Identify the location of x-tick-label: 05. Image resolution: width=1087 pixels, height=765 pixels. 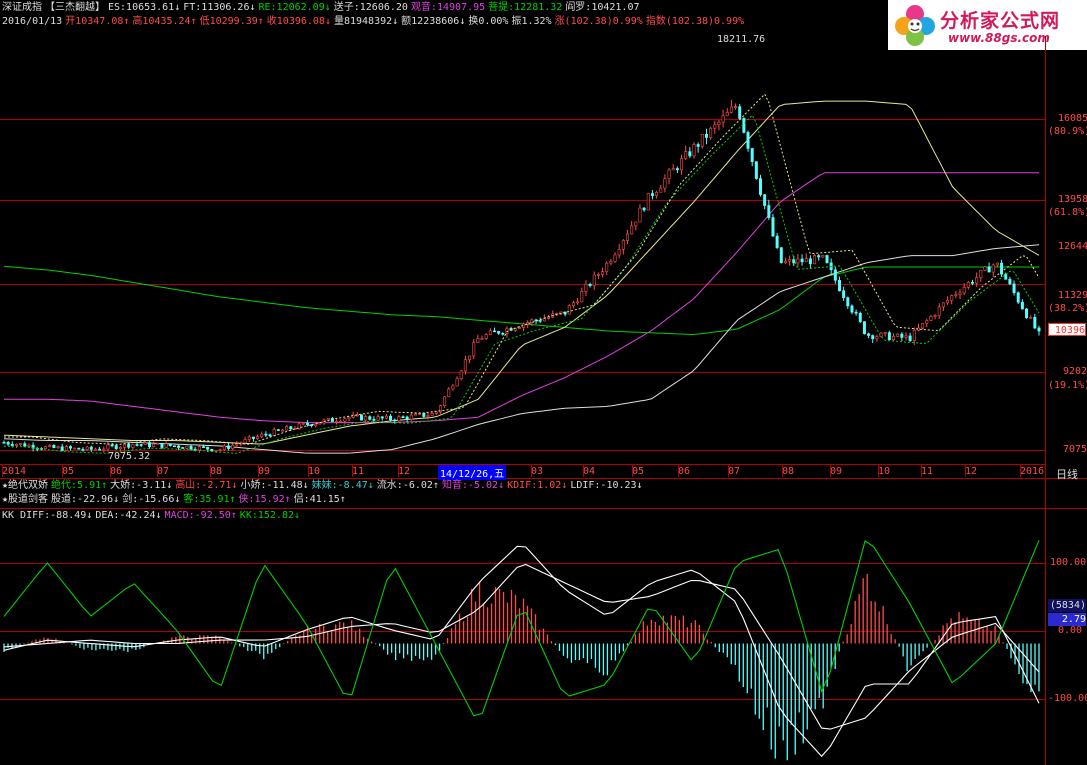
(68, 471).